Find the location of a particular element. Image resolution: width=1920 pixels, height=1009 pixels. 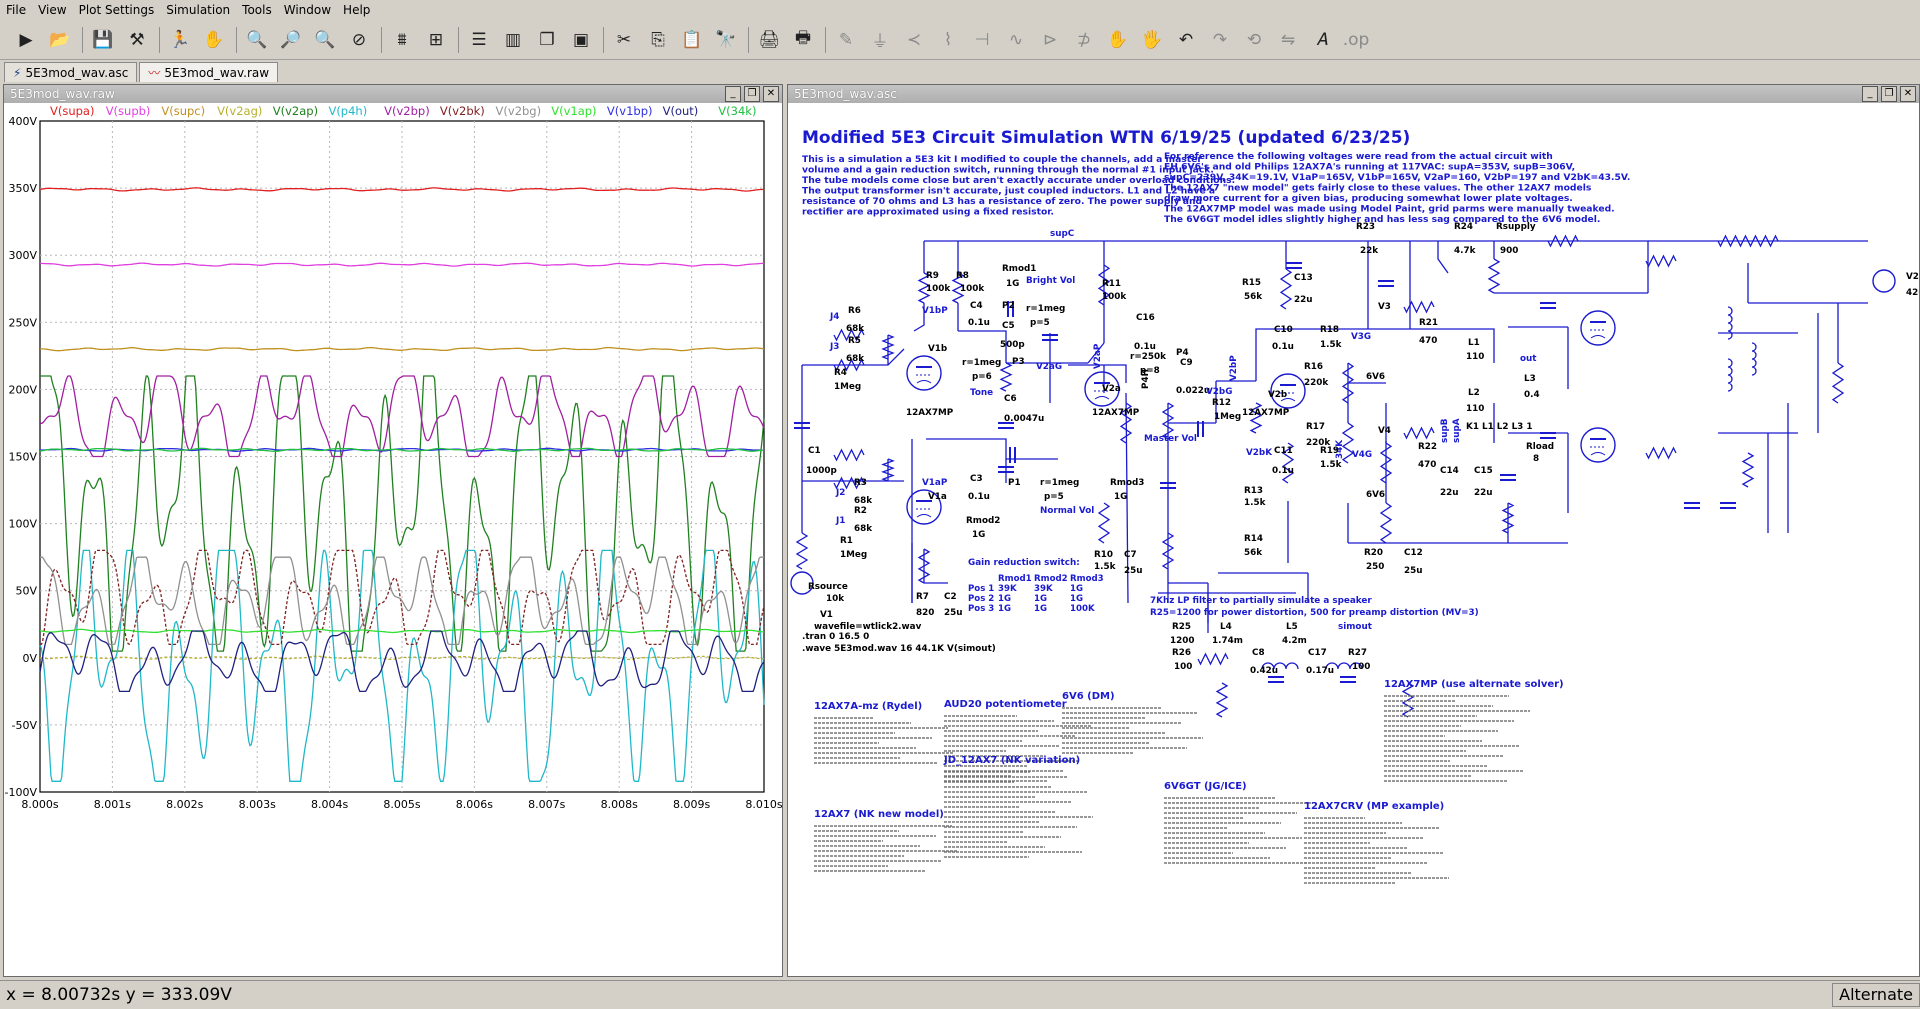

y-tick-label: -50V is located at coordinates (25, 725).